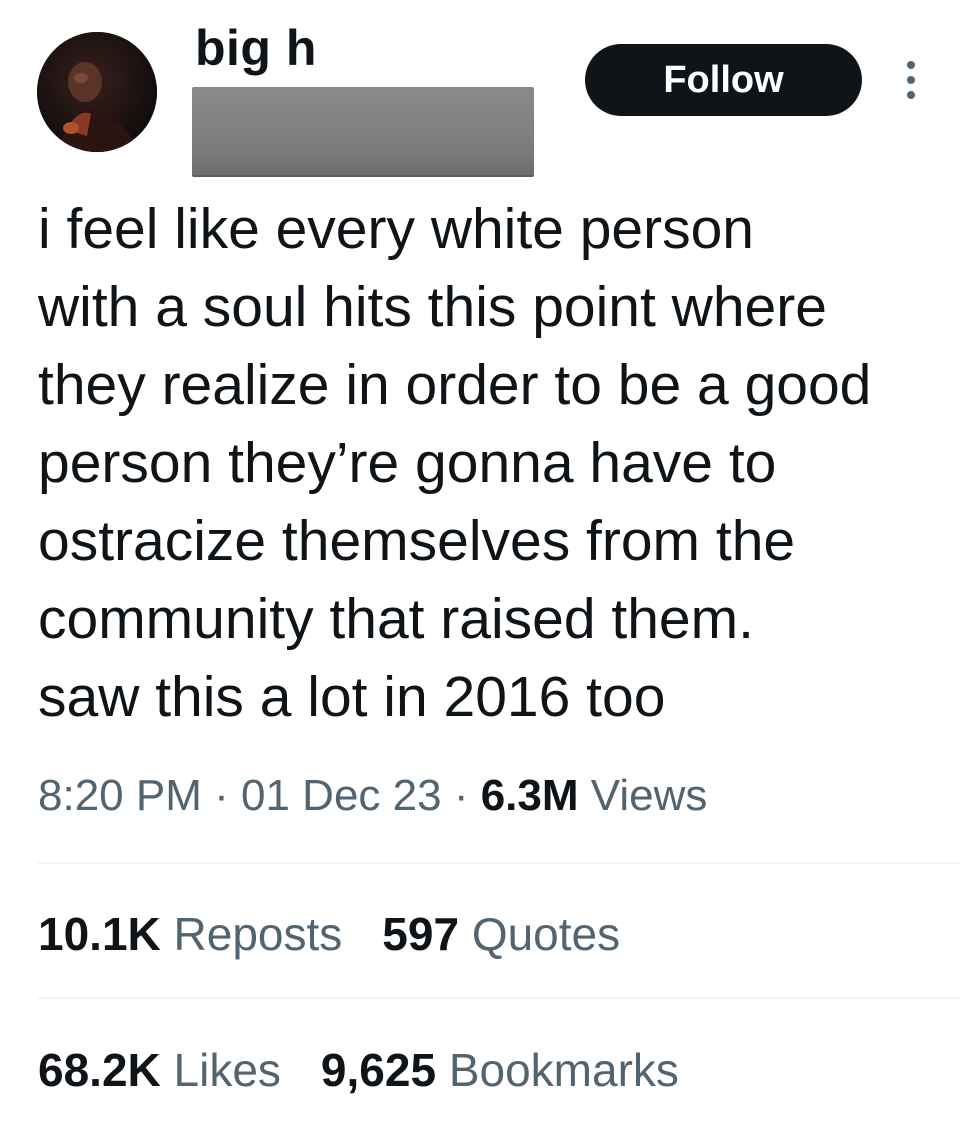 The image size is (960, 1127). I want to click on views-label: Views, so click(649, 795).